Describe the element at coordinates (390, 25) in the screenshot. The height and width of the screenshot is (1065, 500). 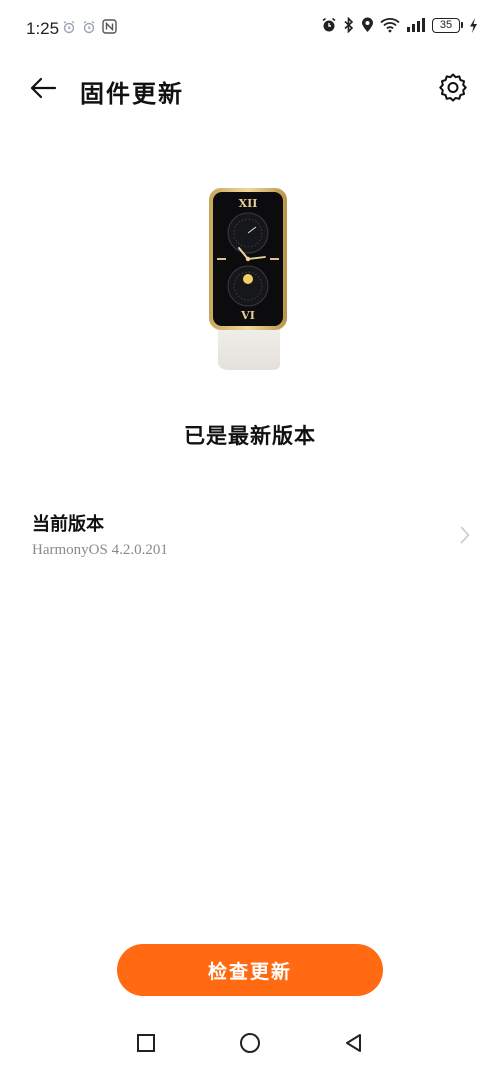
I see `wifi-icon` at that location.